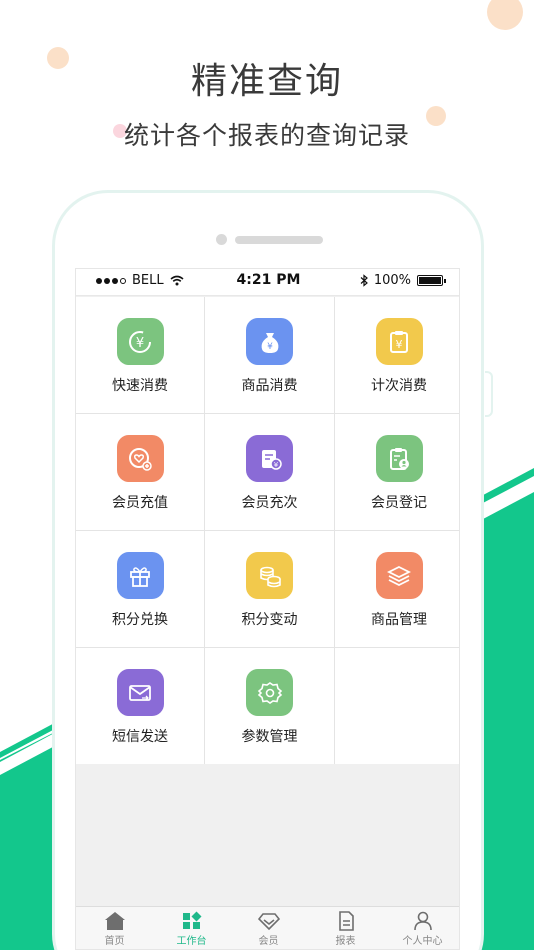  Describe the element at coordinates (140, 575) in the screenshot. I see `gift-icon` at that location.